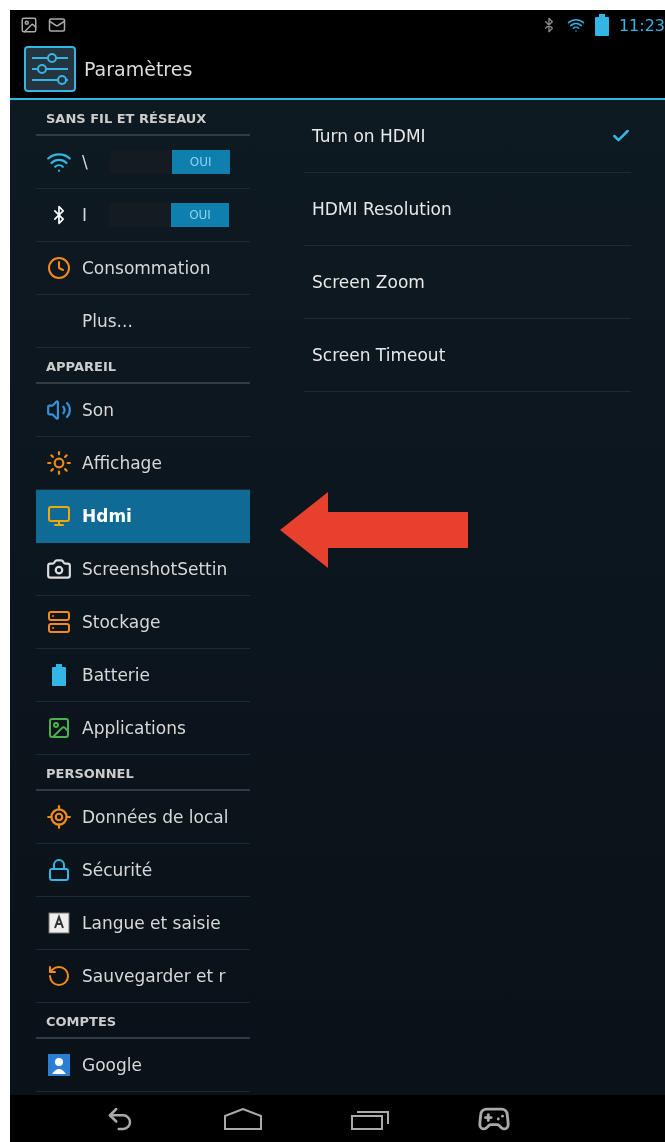 The width and height of the screenshot is (665, 1142). Describe the element at coordinates (242, 1118) in the screenshot. I see `home-icon` at that location.